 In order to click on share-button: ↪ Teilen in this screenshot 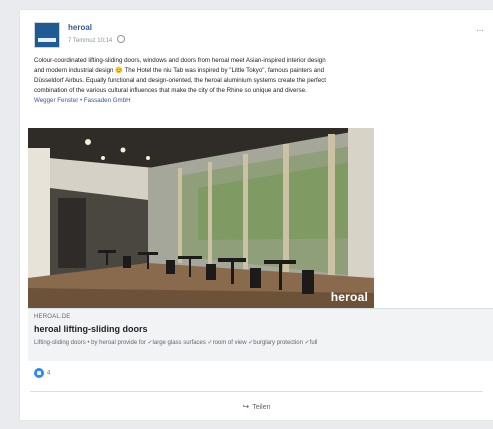, I will do `click(257, 407)`.